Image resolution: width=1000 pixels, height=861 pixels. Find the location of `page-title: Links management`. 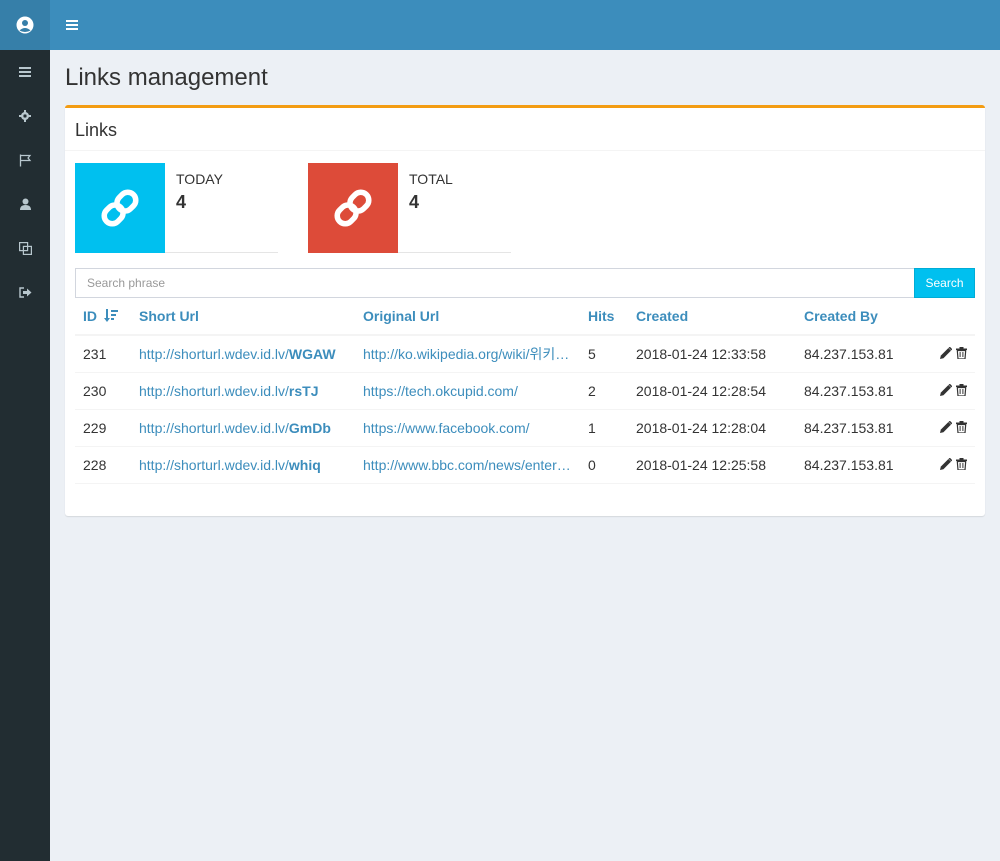

page-title: Links management is located at coordinates (166, 77).